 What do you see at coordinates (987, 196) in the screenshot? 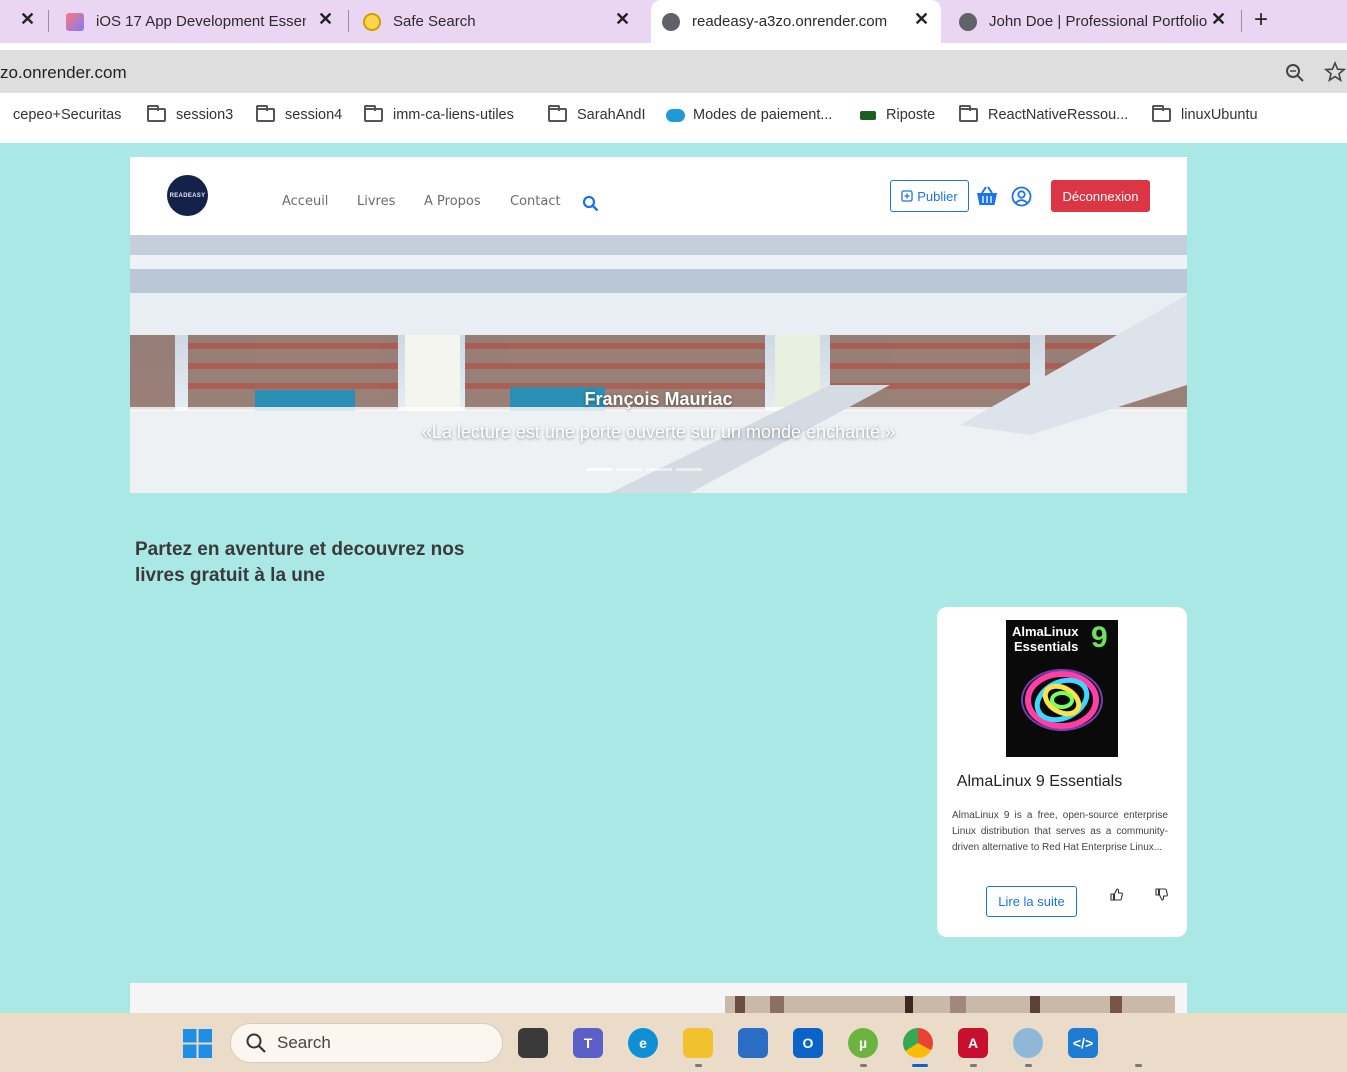
I see `basket-icon` at bounding box center [987, 196].